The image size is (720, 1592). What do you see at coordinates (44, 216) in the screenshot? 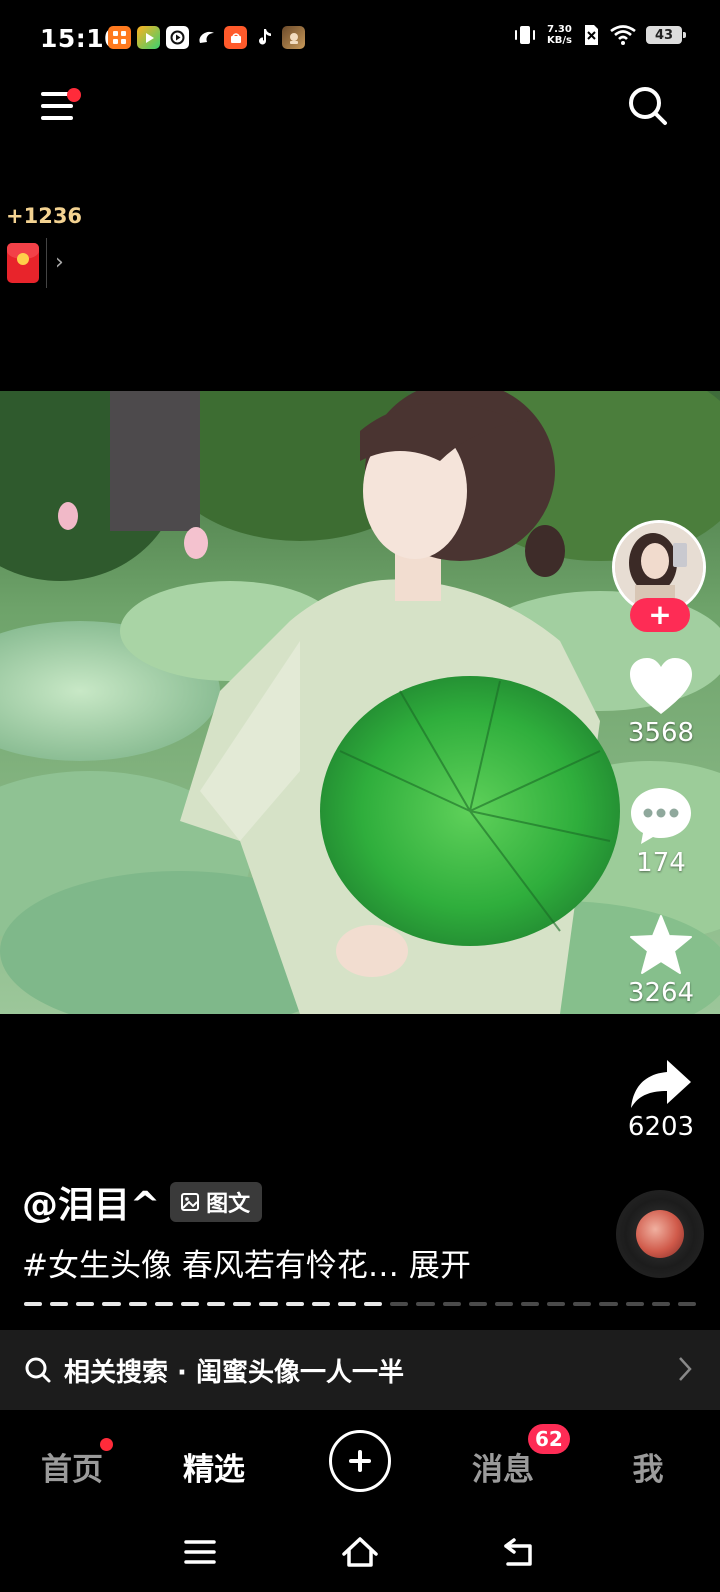
I see `reward-count: +1236` at bounding box center [44, 216].